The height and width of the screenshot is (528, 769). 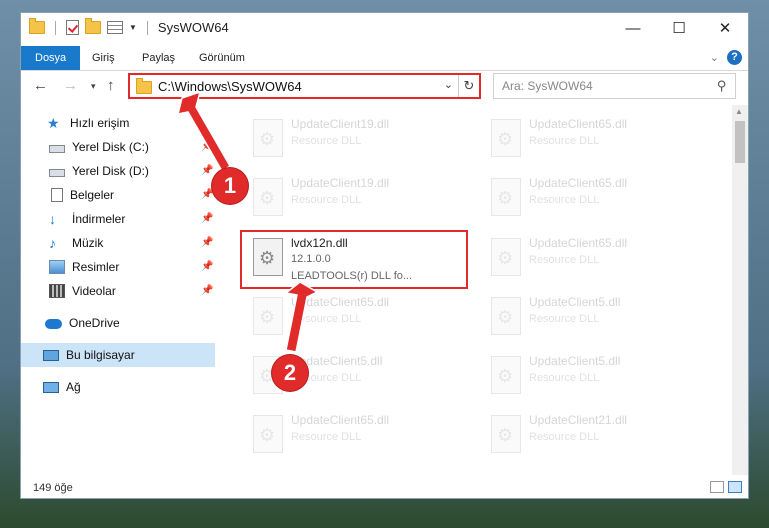 I want to click on step-badge-2: 2, so click(x=290, y=373).